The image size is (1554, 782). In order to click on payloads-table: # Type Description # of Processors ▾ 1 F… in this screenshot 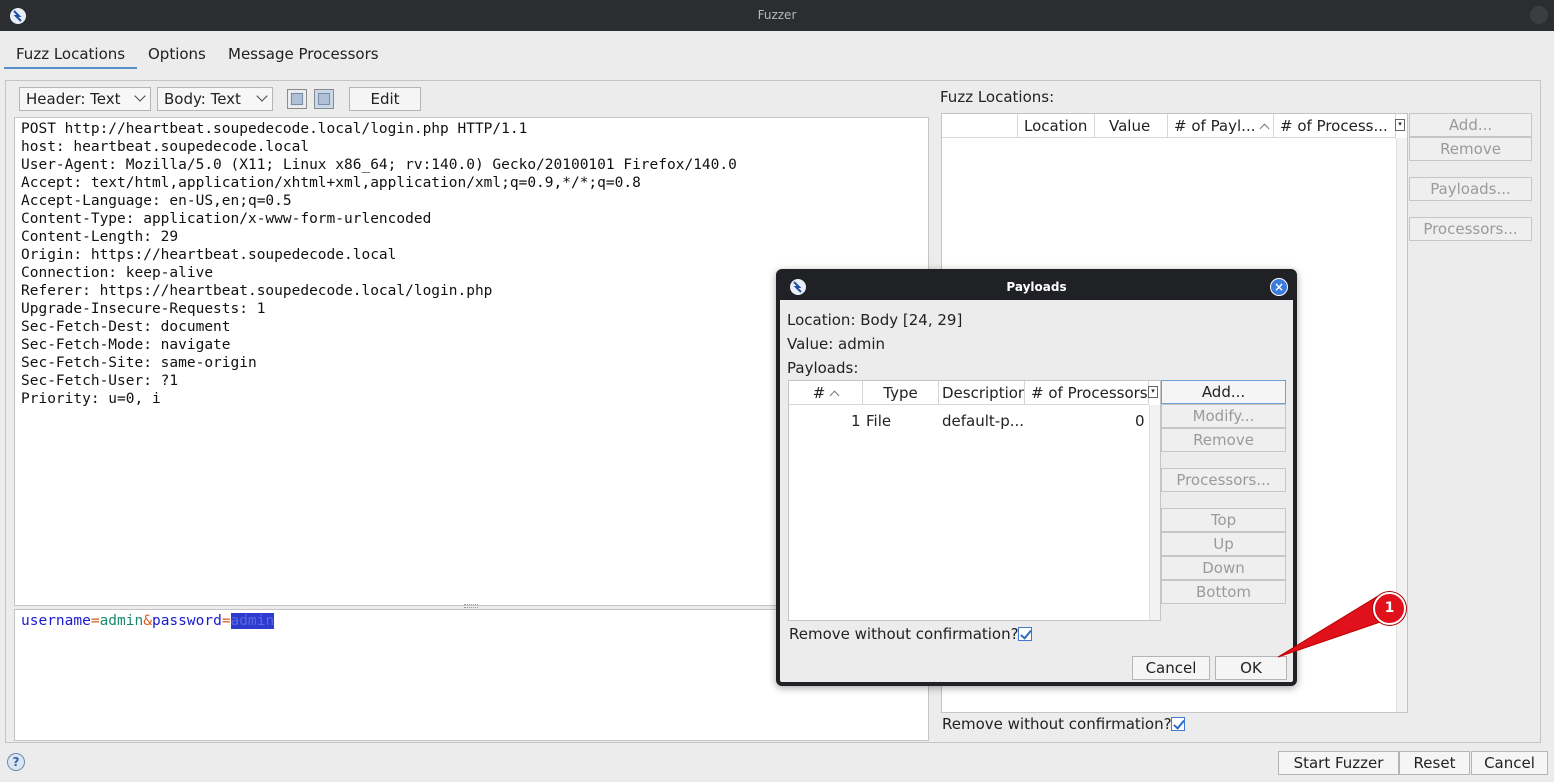, I will do `click(974, 500)`.